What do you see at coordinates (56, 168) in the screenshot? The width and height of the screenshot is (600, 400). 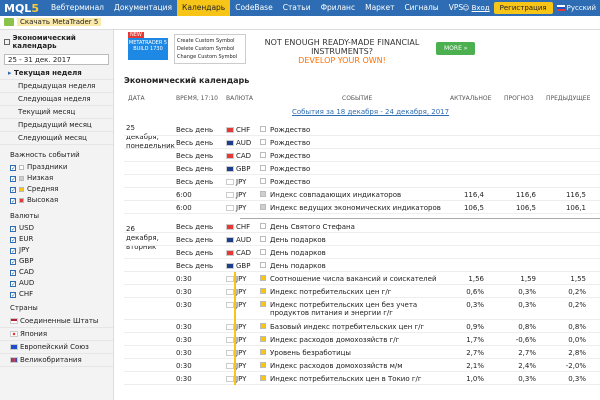 I see `importance-item-0: Праздники` at bounding box center [56, 168].